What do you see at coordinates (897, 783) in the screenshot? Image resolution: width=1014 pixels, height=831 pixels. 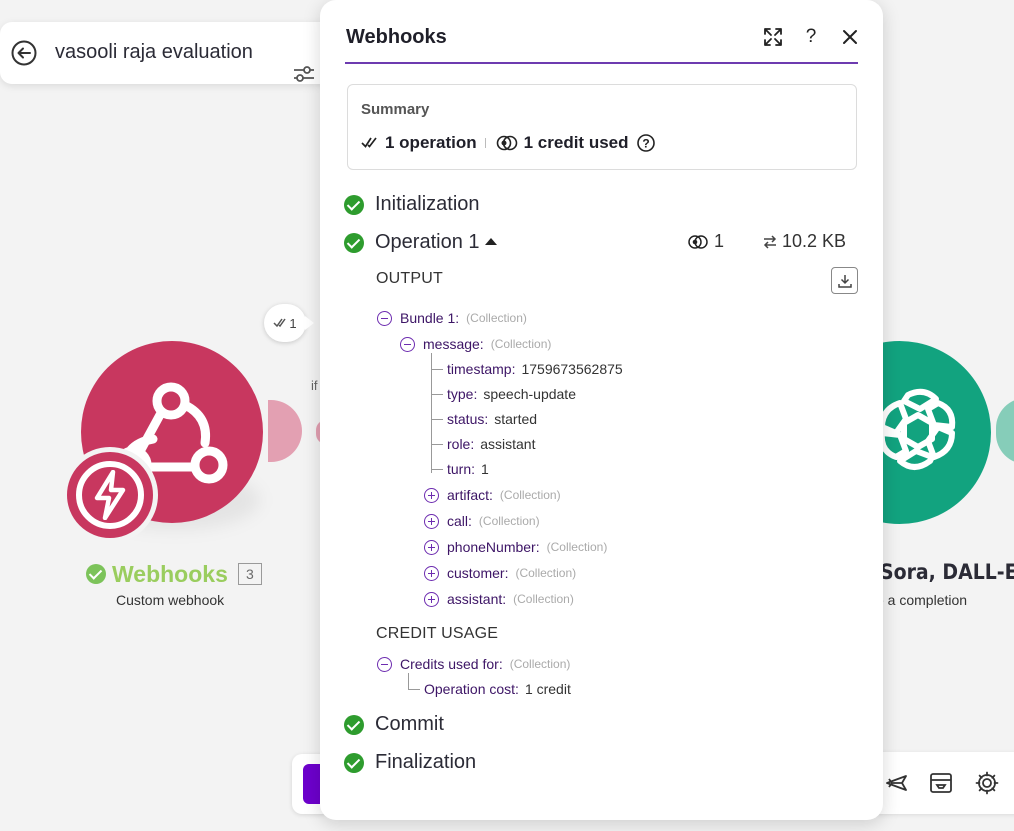 I see `airplane-icon` at bounding box center [897, 783].